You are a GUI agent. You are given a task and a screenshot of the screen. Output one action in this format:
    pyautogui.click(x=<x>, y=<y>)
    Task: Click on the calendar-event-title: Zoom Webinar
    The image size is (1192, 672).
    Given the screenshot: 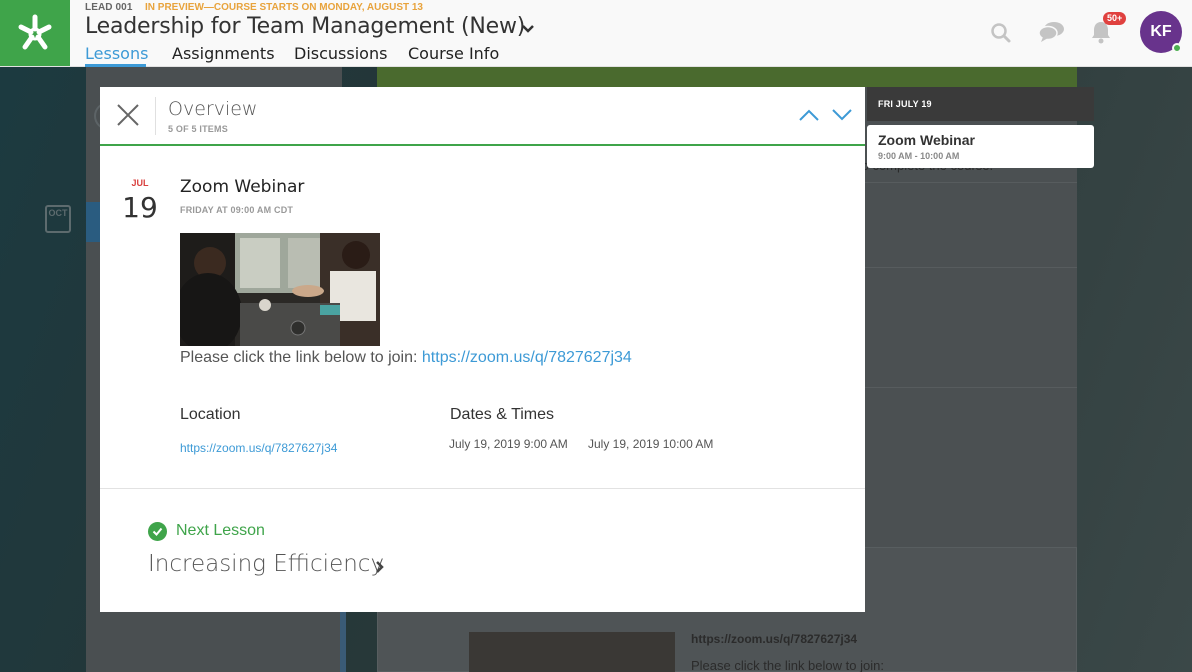 What is the action you would take?
    pyautogui.click(x=926, y=140)
    